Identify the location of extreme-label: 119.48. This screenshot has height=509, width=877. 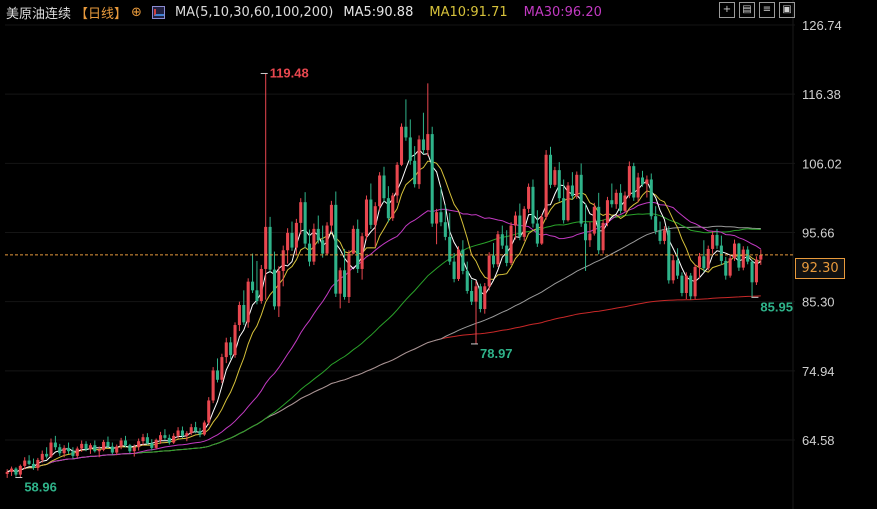
(289, 72).